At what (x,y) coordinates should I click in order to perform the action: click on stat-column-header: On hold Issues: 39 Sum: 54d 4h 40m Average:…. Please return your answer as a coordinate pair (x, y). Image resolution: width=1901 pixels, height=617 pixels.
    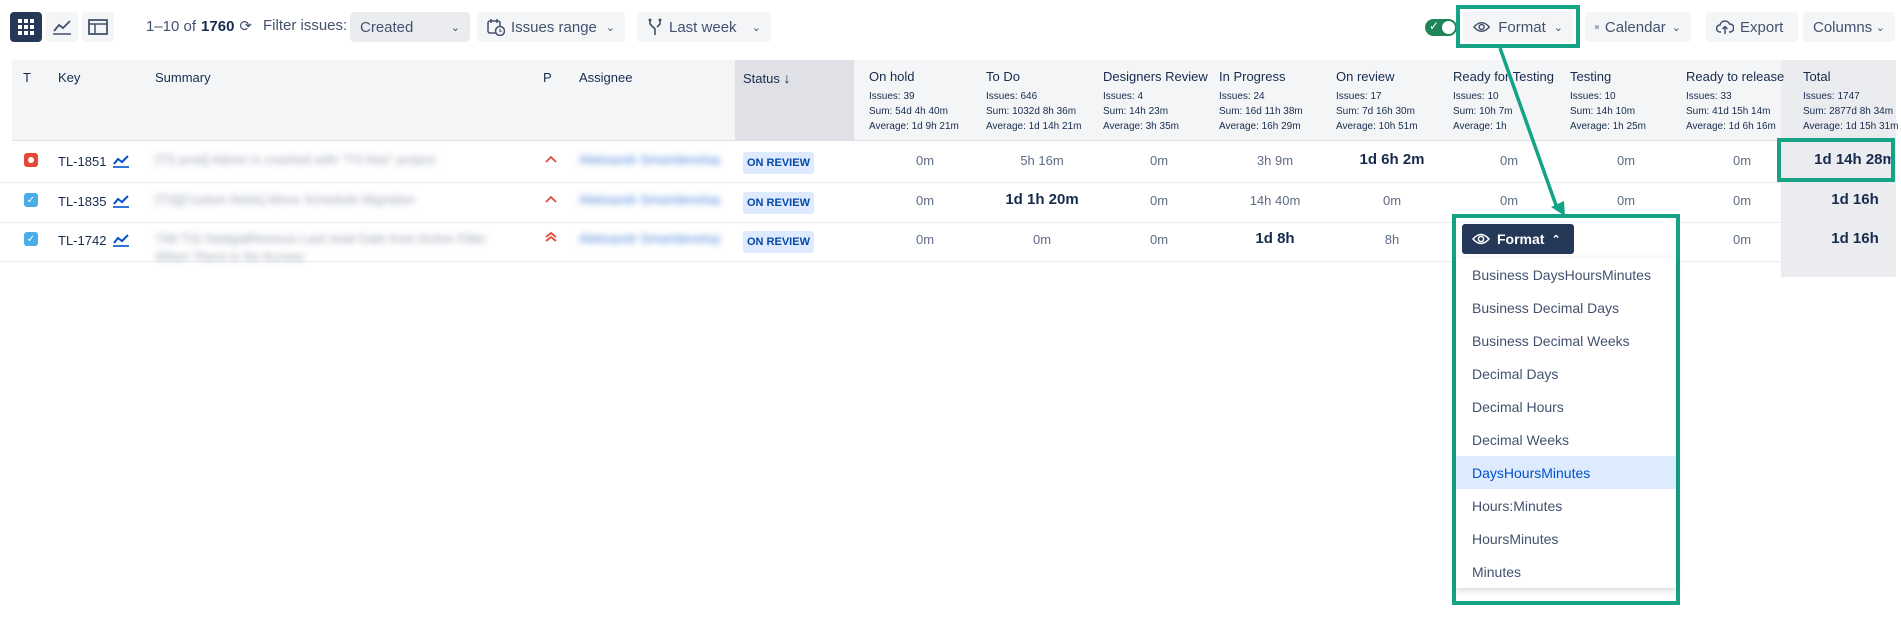
    Looking at the image, I should click on (925, 101).